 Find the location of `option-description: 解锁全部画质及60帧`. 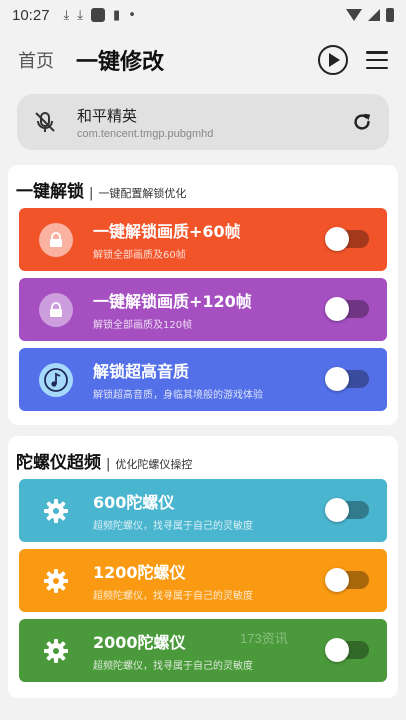

option-description: 解锁全部画质及60帧 is located at coordinates (139, 255).